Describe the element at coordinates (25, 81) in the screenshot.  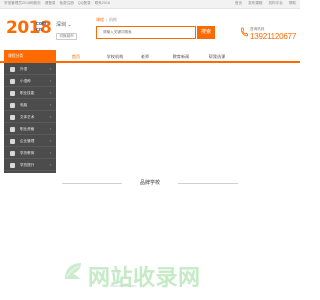
I see `sidebar-item-label: 小语种` at that location.